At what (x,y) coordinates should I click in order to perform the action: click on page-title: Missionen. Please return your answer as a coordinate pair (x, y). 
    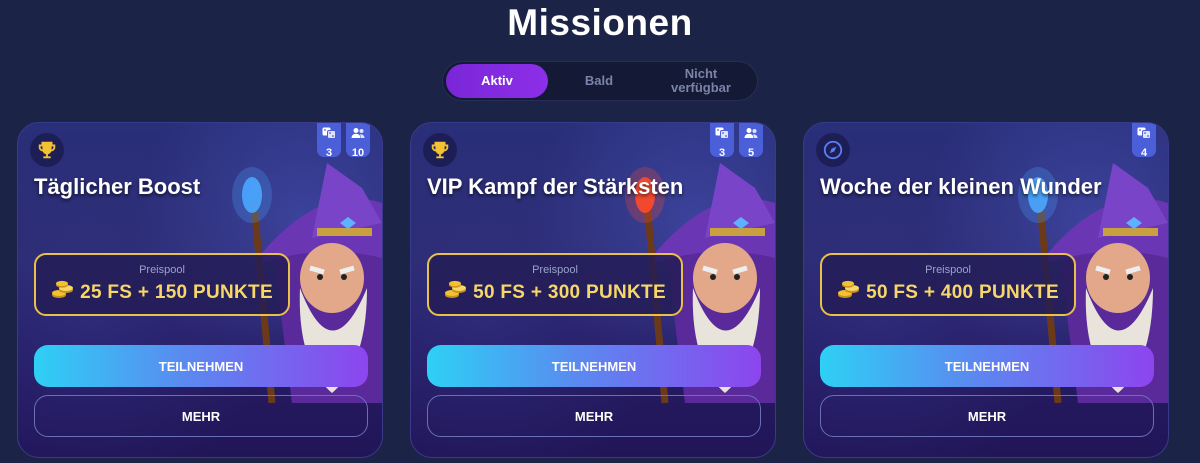
    Looking at the image, I should click on (600, 22).